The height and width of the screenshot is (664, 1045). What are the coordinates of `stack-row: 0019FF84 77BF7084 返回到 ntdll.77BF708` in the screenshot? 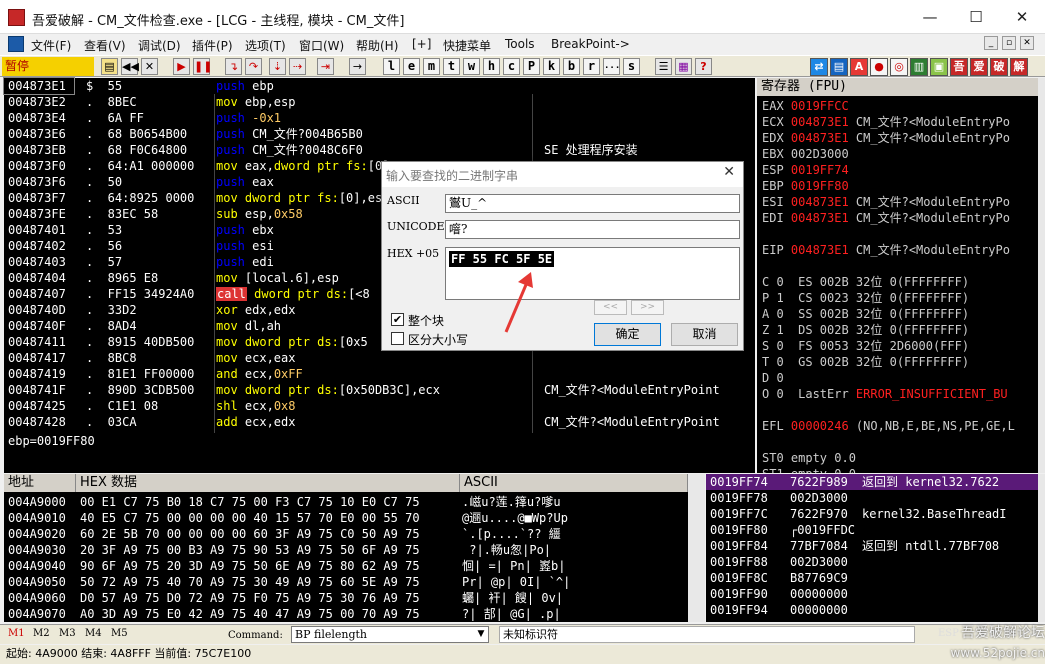 It's located at (872, 546).